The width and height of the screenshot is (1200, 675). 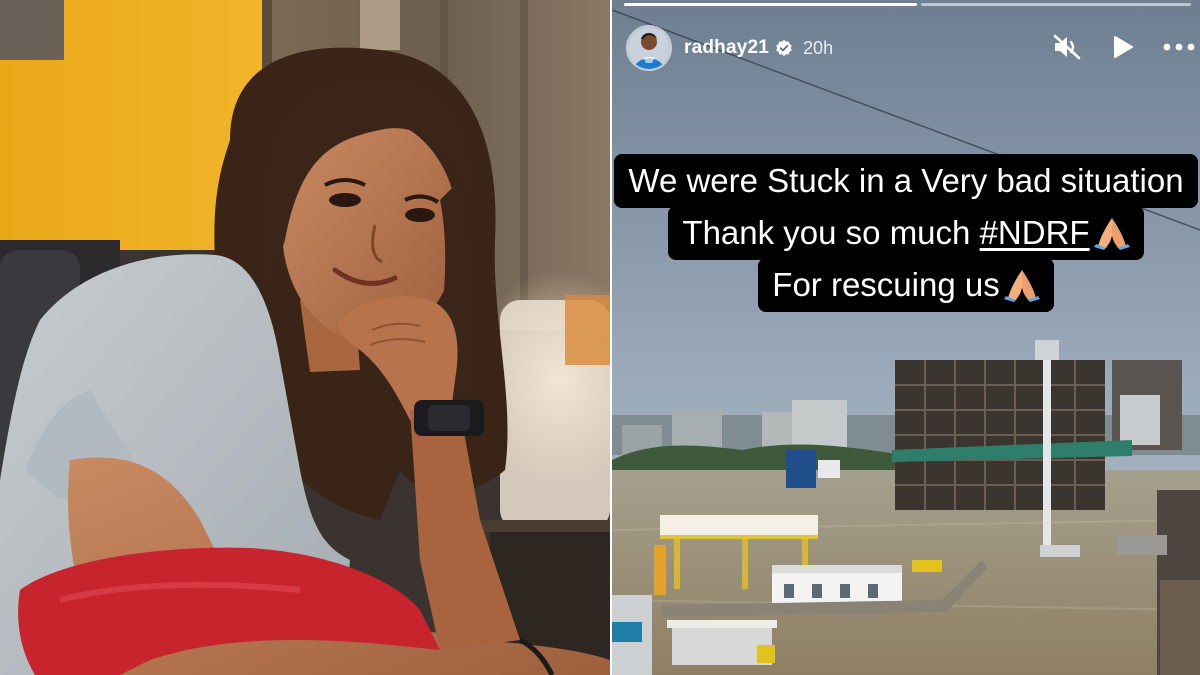 I want to click on story-username: radhay21, so click(x=726, y=48).